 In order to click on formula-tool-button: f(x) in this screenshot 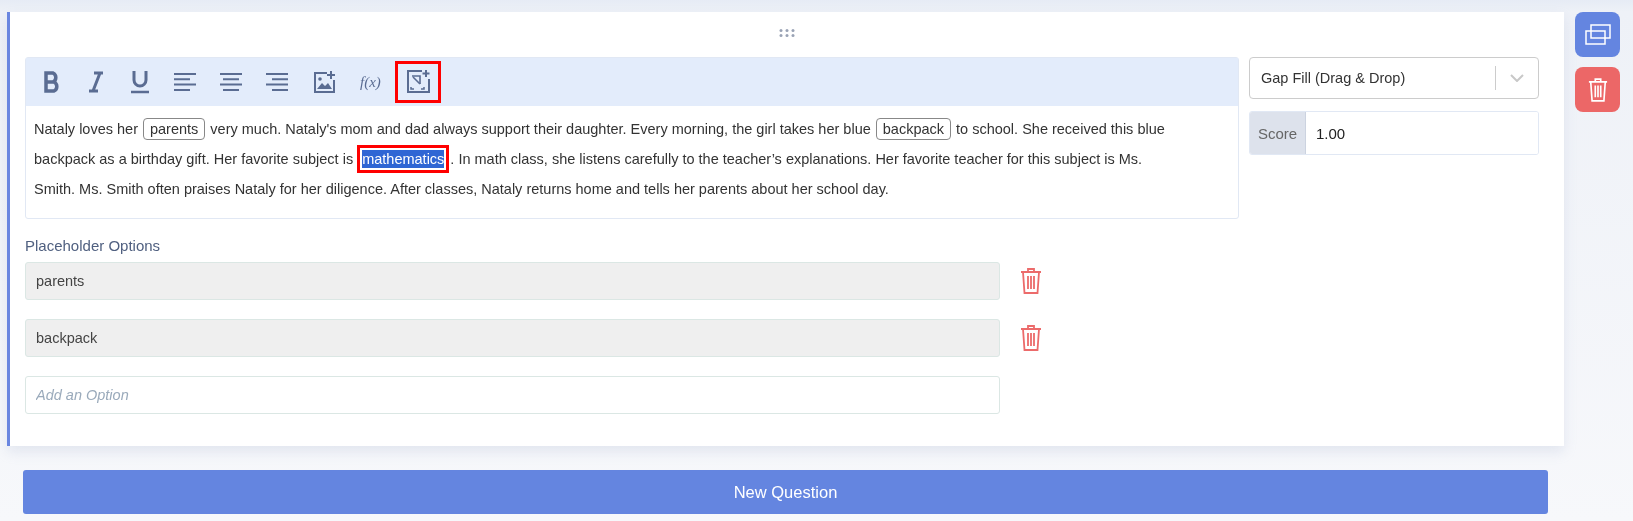, I will do `click(370, 82)`.